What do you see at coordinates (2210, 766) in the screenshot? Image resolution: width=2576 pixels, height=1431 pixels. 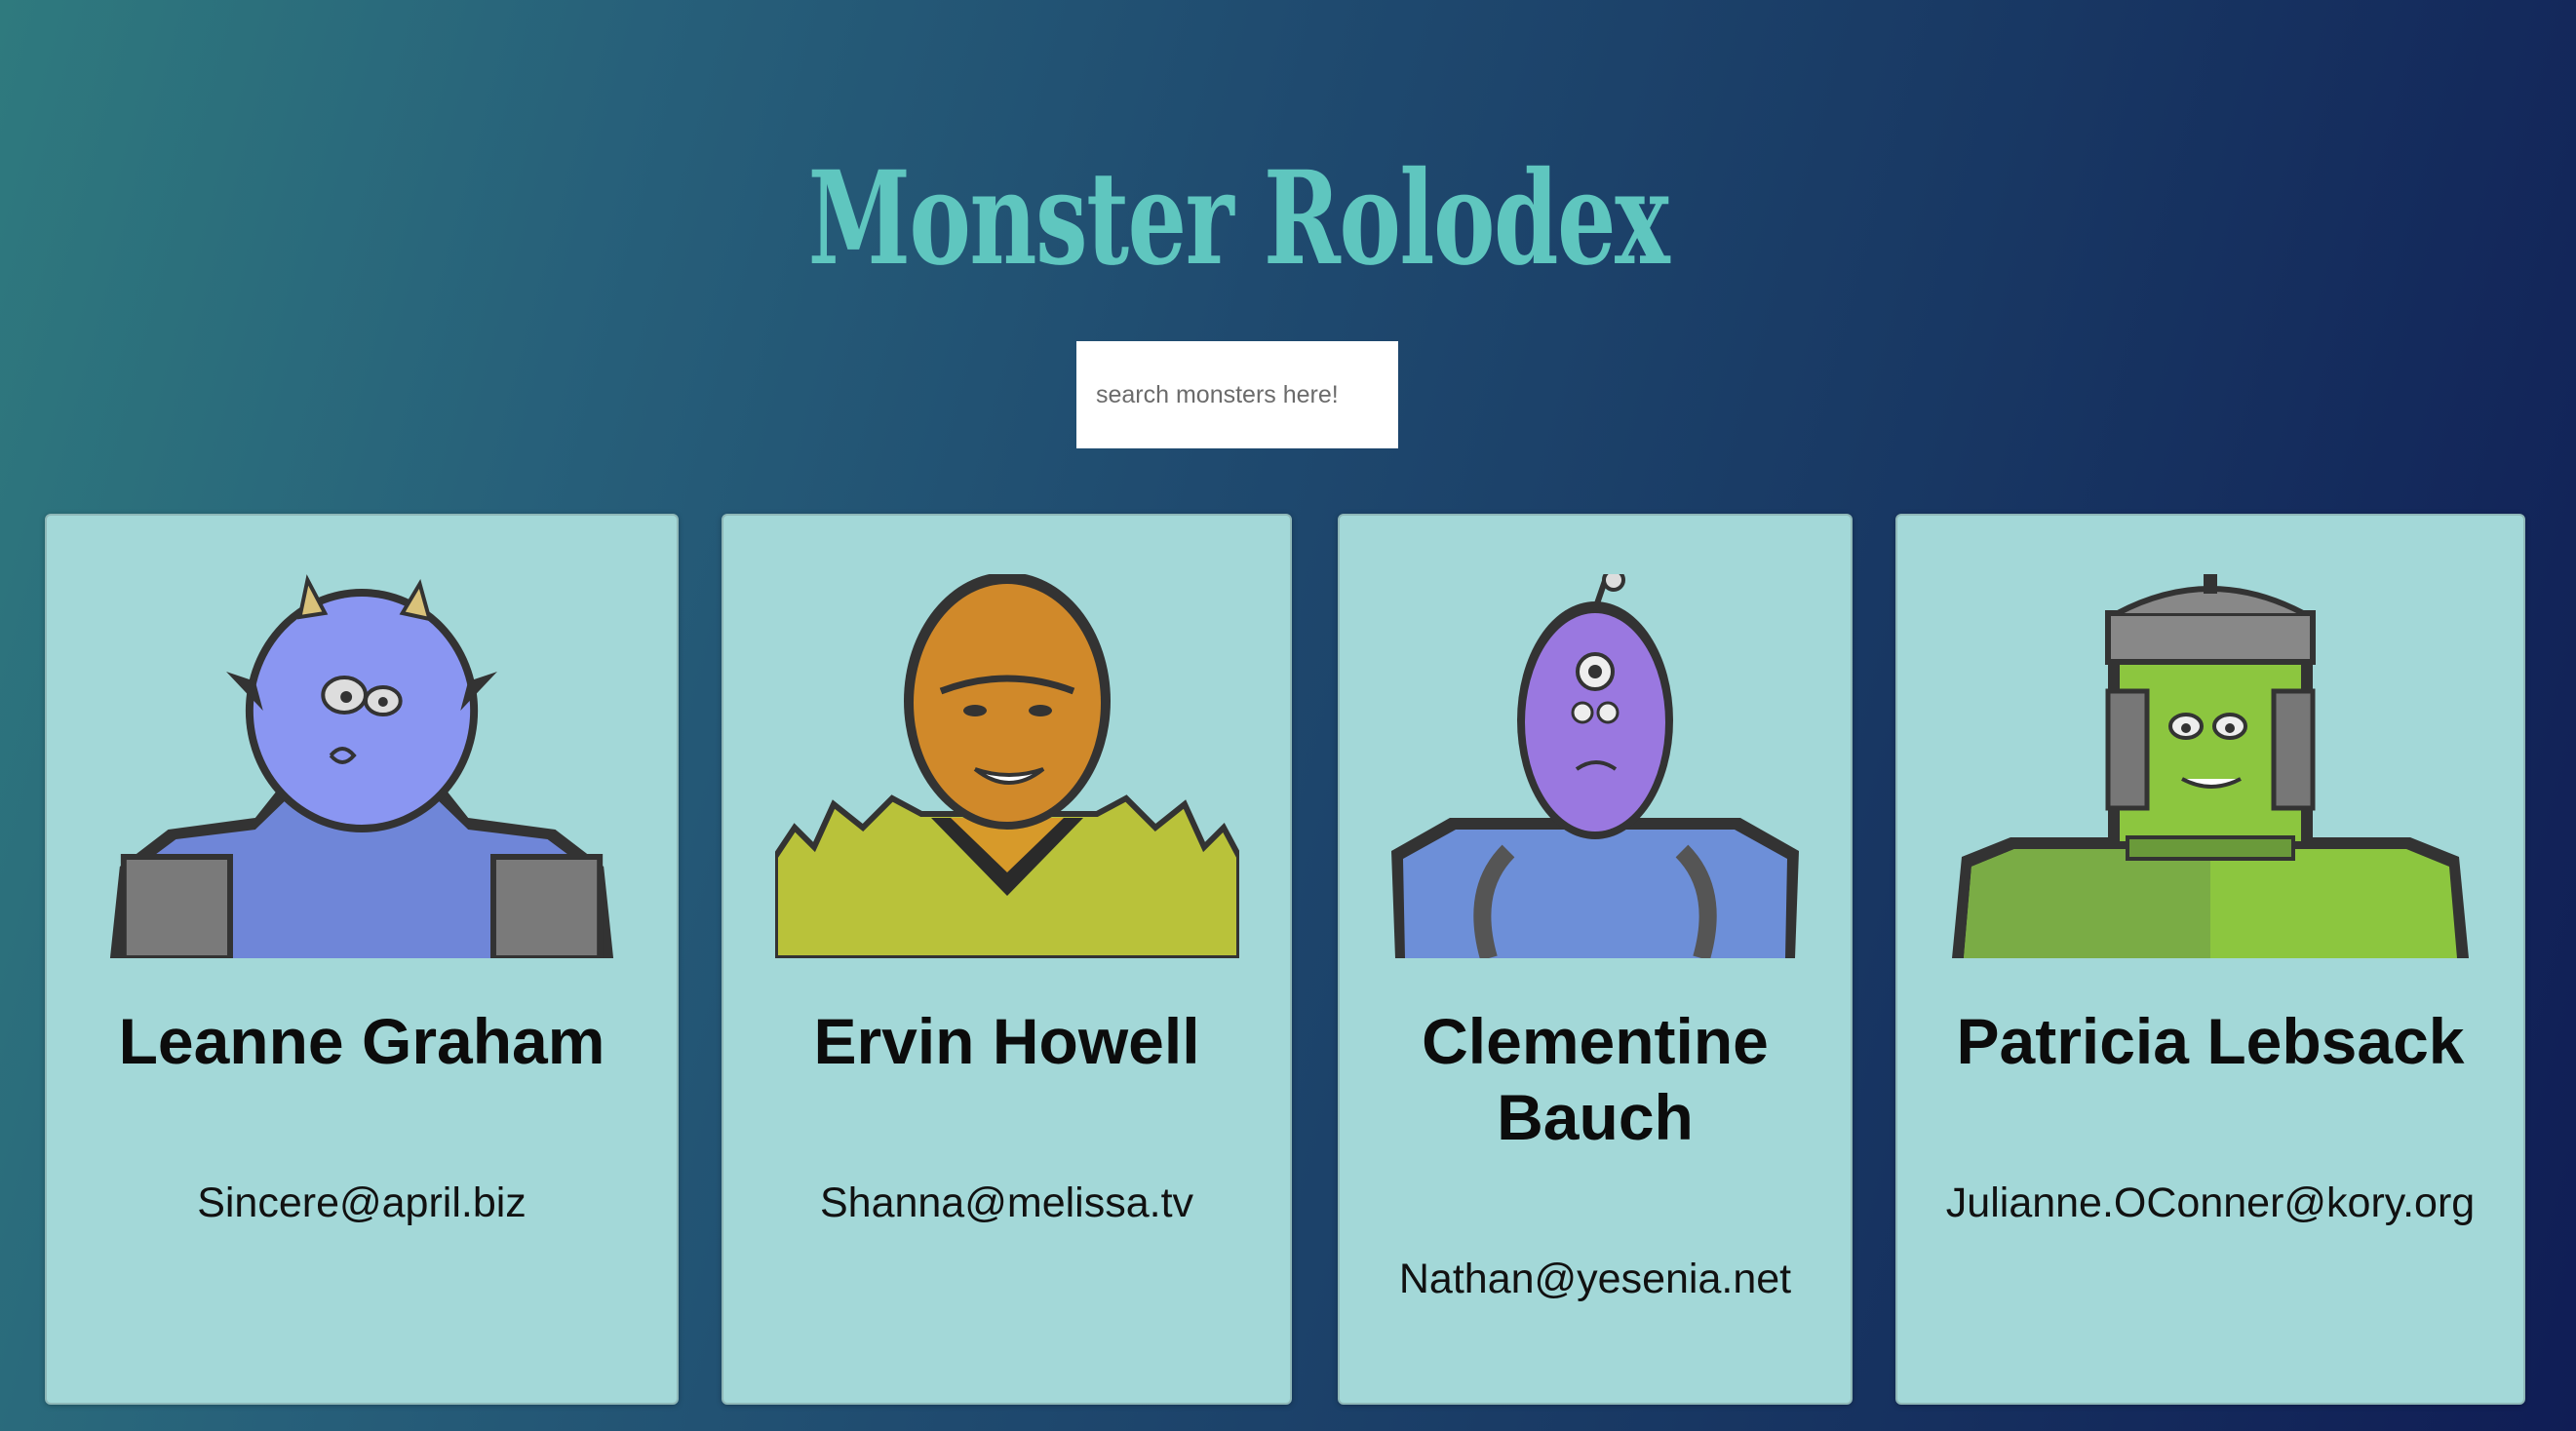 I see `green-helmet-monster-icon` at bounding box center [2210, 766].